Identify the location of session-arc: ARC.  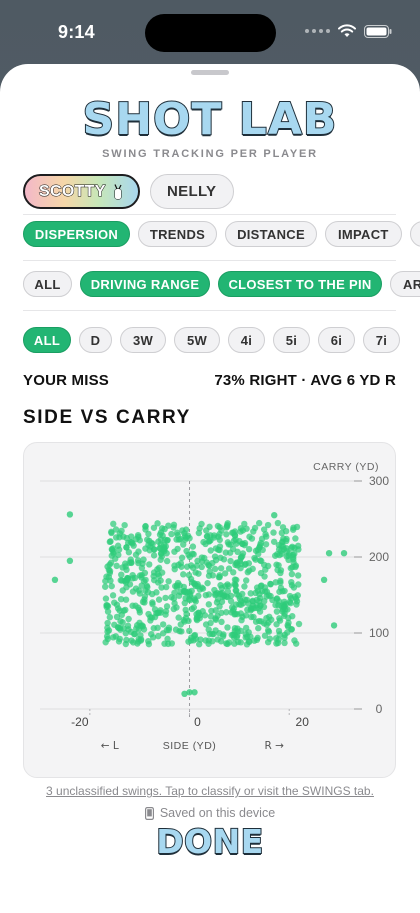
(405, 284).